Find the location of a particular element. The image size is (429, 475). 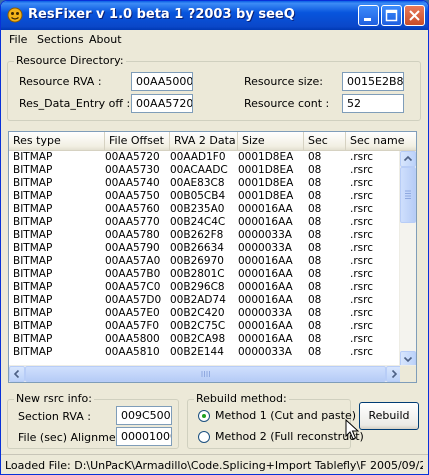

column-sec: Sec is located at coordinates (325, 141).